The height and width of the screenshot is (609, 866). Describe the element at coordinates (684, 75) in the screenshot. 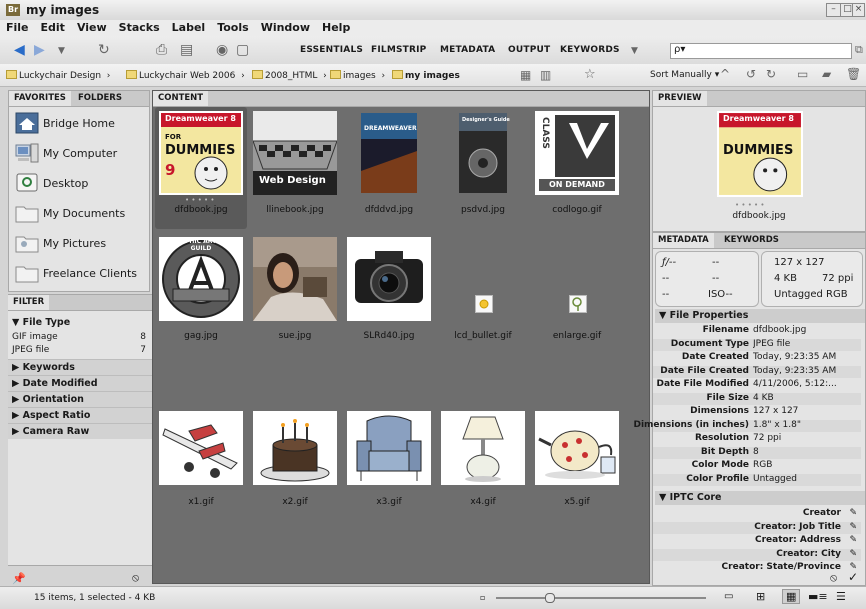

I see `sort-dropdown: Sort Manually ▾` at that location.